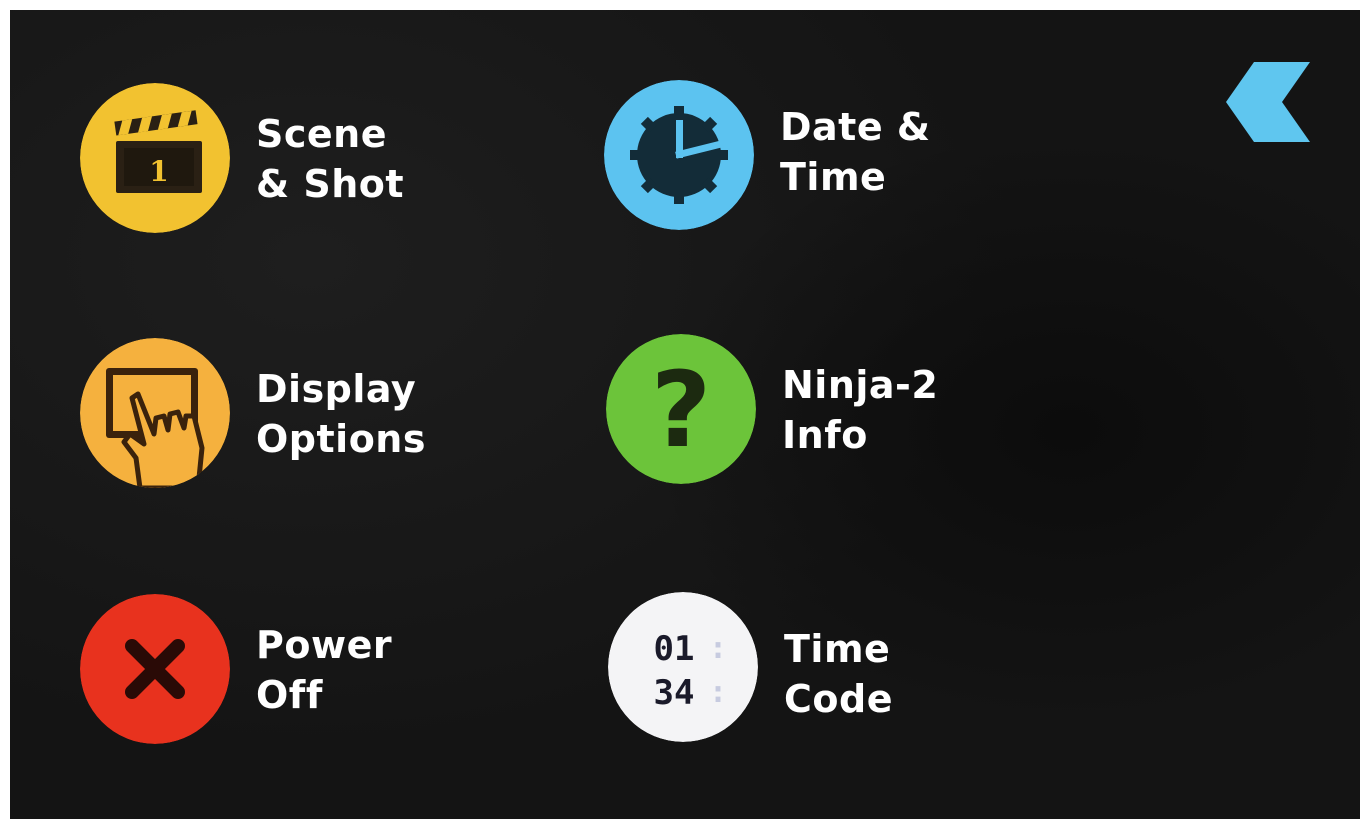 Image resolution: width=1360 pixels, height=819 pixels. Describe the element at coordinates (341, 414) in the screenshot. I see `display-options-label: Display Options` at that location.